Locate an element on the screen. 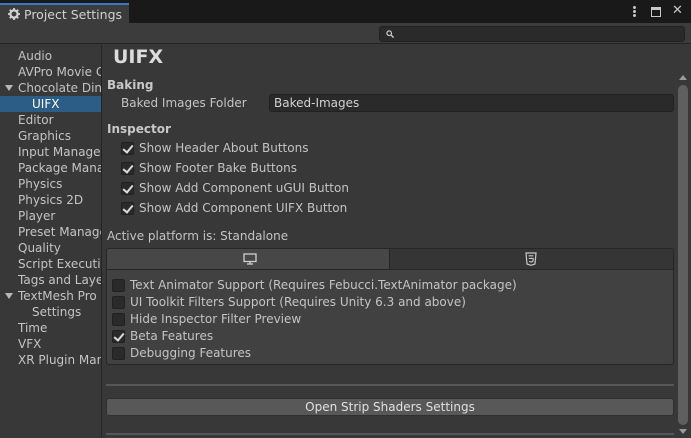 The height and width of the screenshot is (438, 691). baked-images-folder-label: Baked Images Folder is located at coordinates (184, 103).